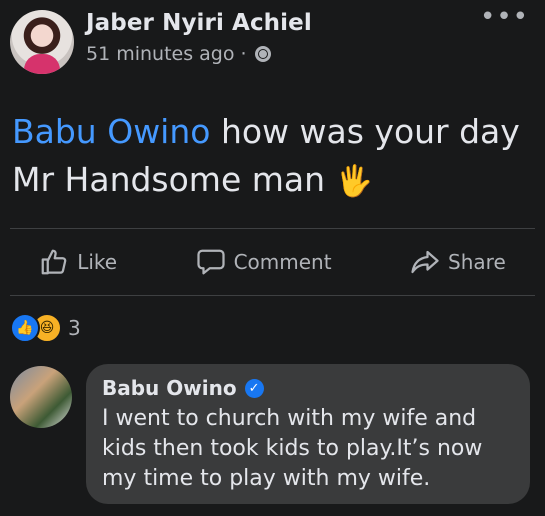  I want to click on share-button: Share, so click(458, 262).